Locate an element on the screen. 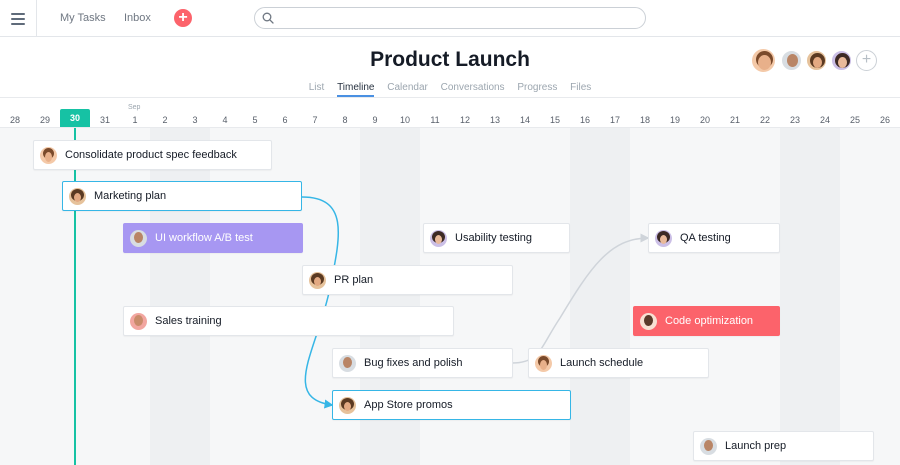 This screenshot has width=900, height=465. search-input is located at coordinates (450, 18).